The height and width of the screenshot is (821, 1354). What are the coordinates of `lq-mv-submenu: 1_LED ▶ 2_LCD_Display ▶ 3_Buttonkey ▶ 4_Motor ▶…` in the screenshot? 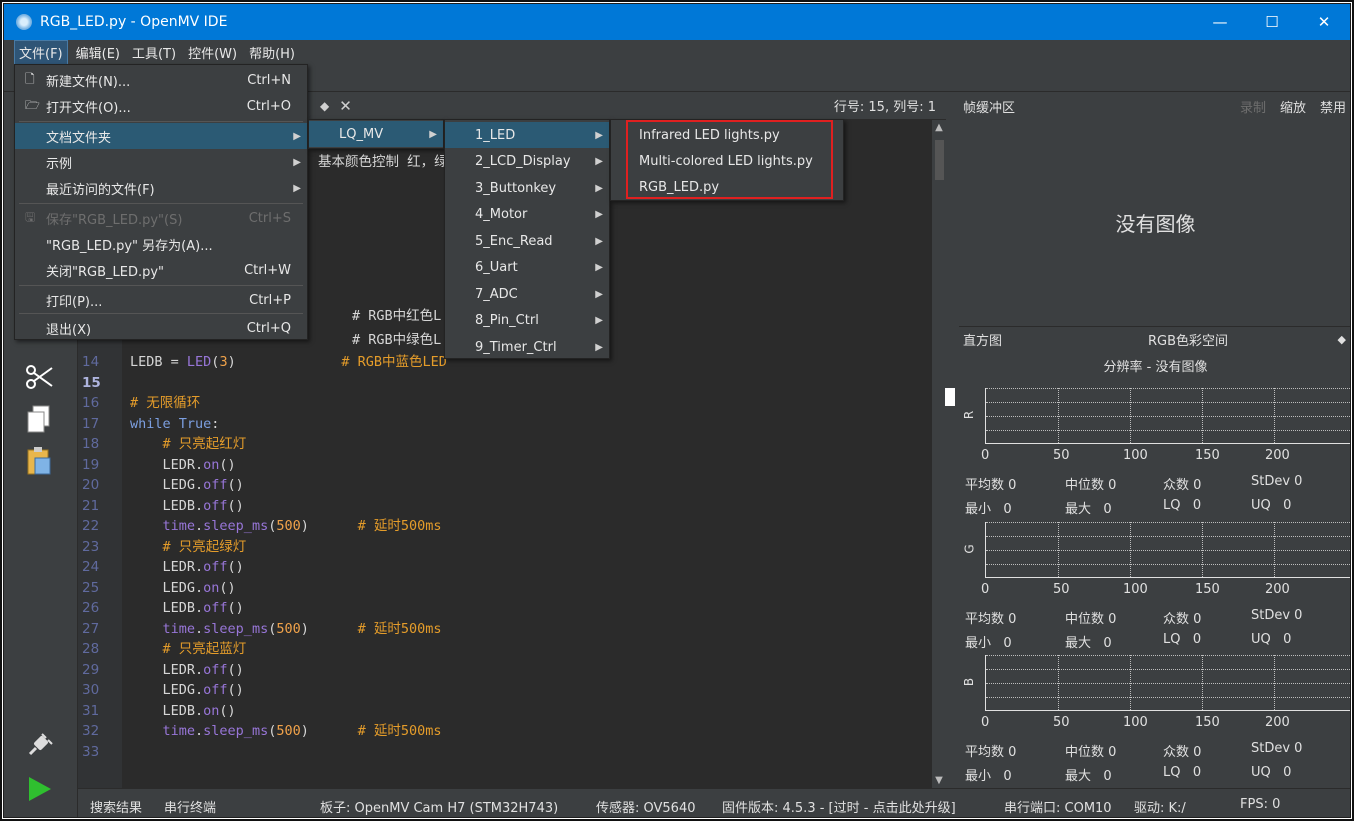 It's located at (527, 239).